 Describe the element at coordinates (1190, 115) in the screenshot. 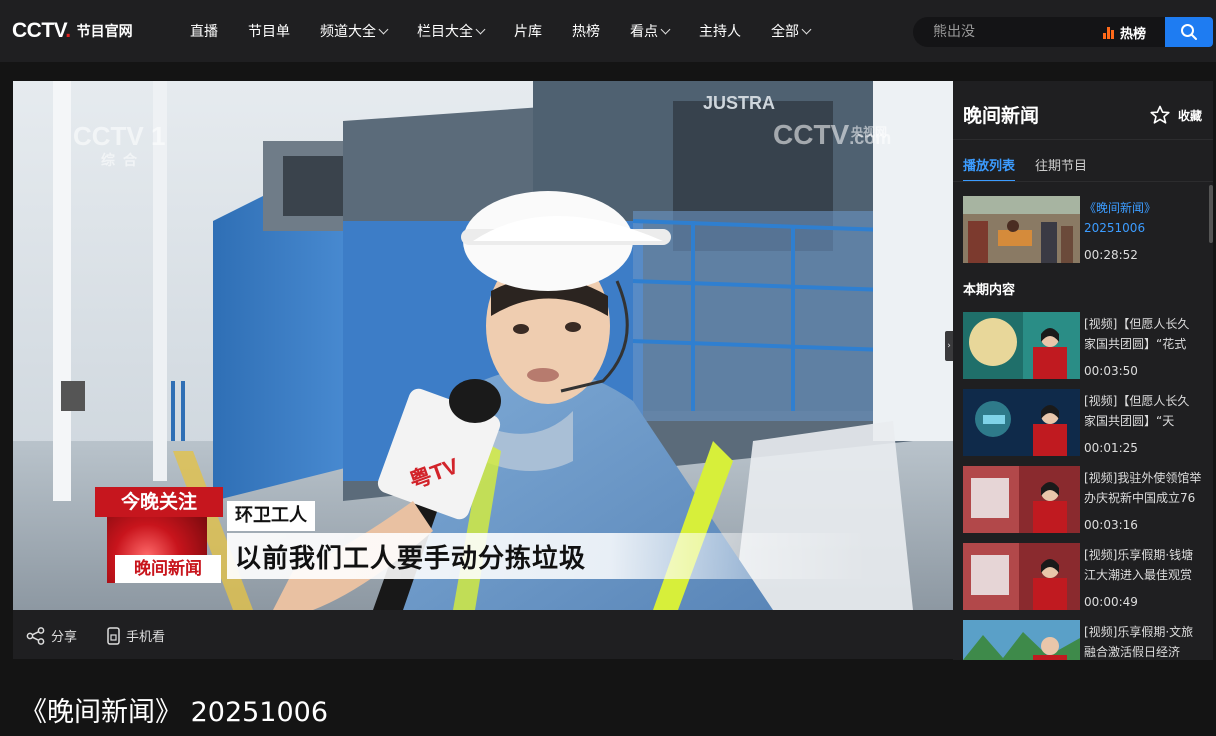

I see `favorite-label: 收藏` at that location.